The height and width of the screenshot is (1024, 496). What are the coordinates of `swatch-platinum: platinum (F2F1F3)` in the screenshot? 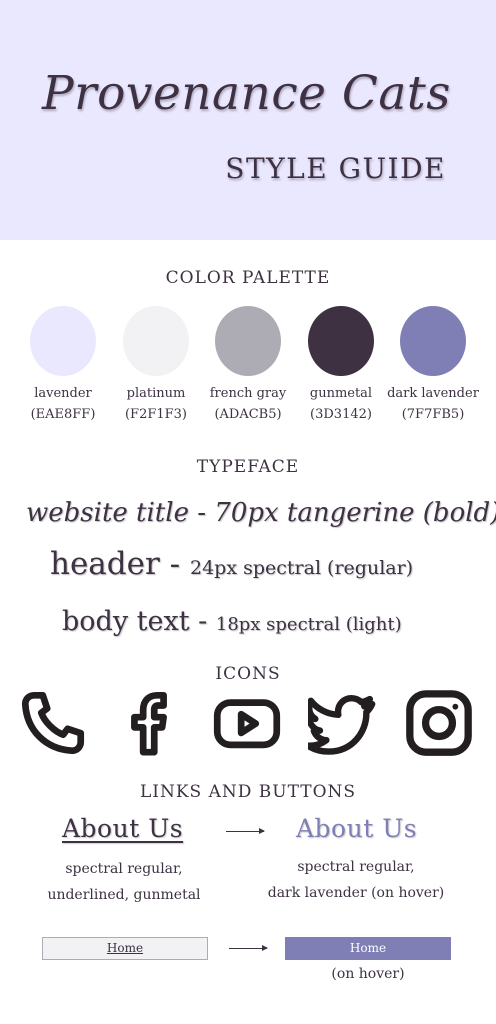 It's located at (156, 366).